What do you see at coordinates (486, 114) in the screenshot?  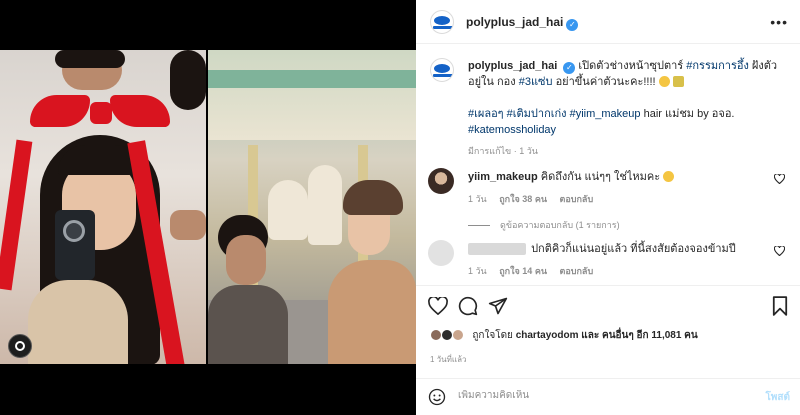 I see `hashtag-link: #เผลอๆ` at bounding box center [486, 114].